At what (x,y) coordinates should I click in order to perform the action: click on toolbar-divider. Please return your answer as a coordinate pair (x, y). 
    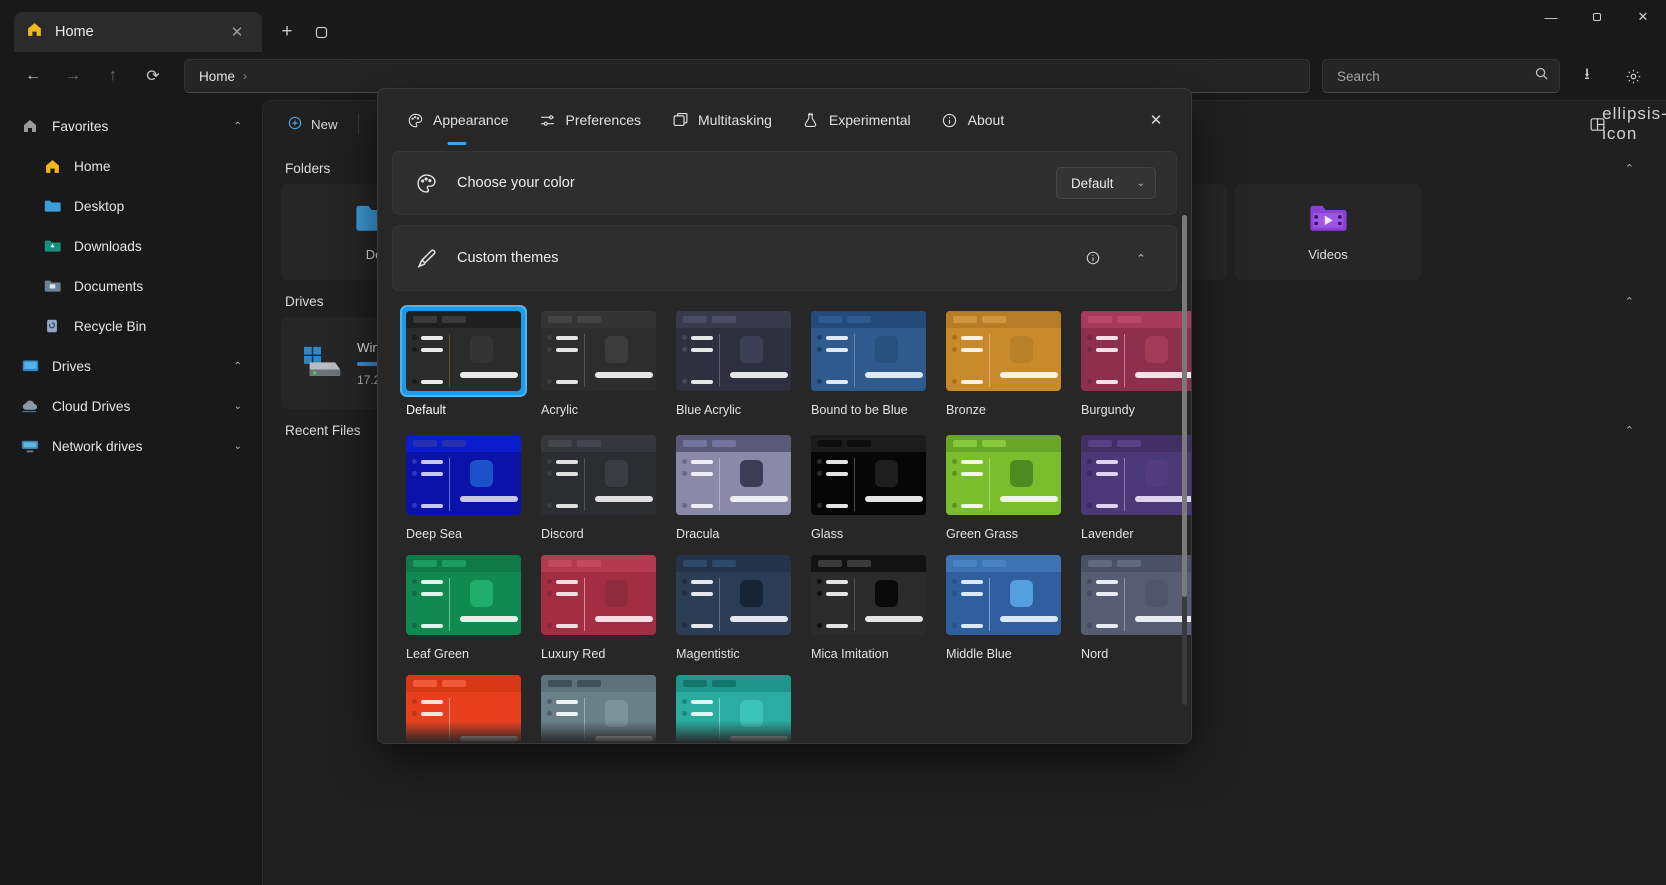
    Looking at the image, I should click on (358, 124).